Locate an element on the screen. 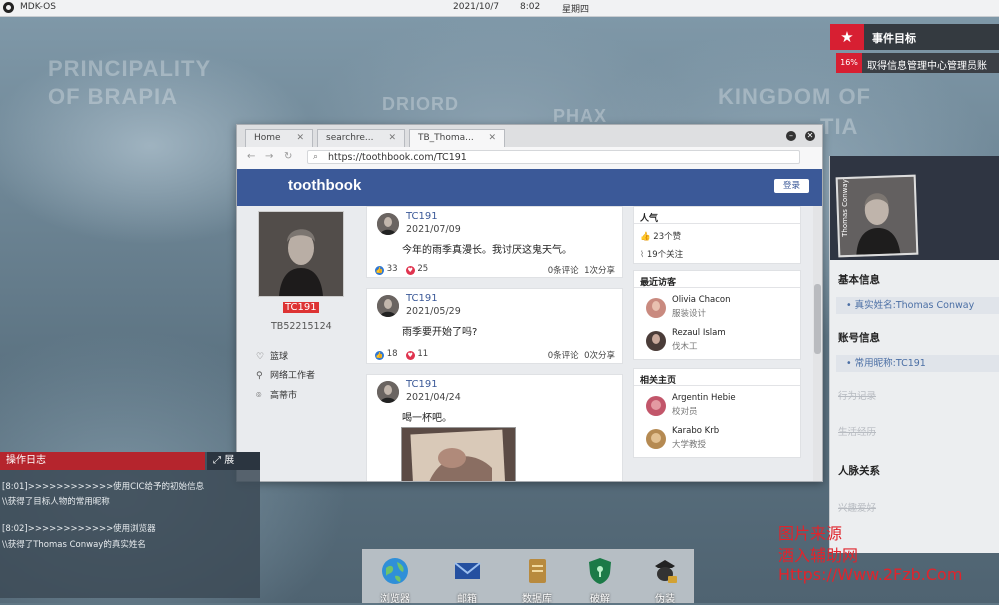 The width and height of the screenshot is (999, 605). minimize-icon: – is located at coordinates (791, 136).